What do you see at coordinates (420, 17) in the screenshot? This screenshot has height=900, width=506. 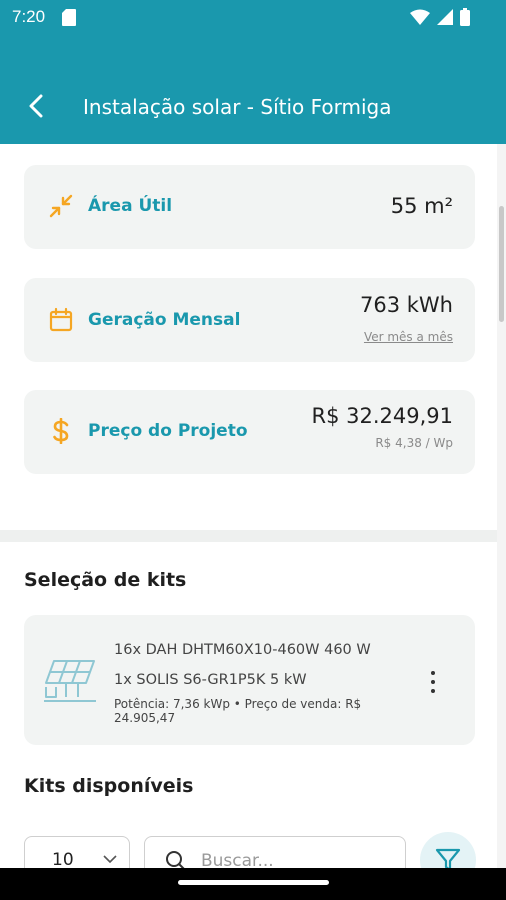 I see `wifi-icon` at bounding box center [420, 17].